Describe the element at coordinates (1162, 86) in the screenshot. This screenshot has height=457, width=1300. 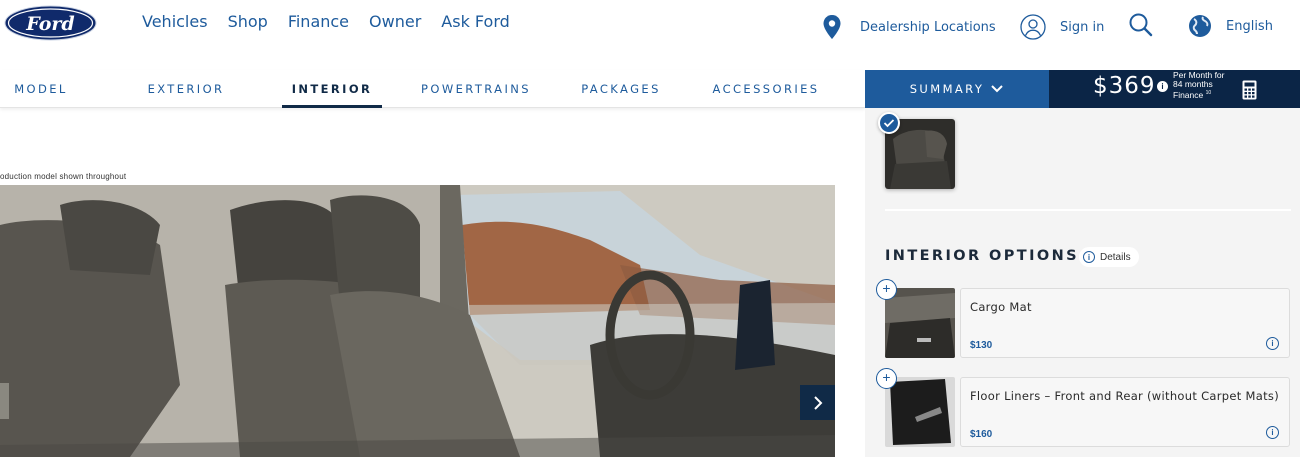
I see `payment-info-icon: i` at that location.